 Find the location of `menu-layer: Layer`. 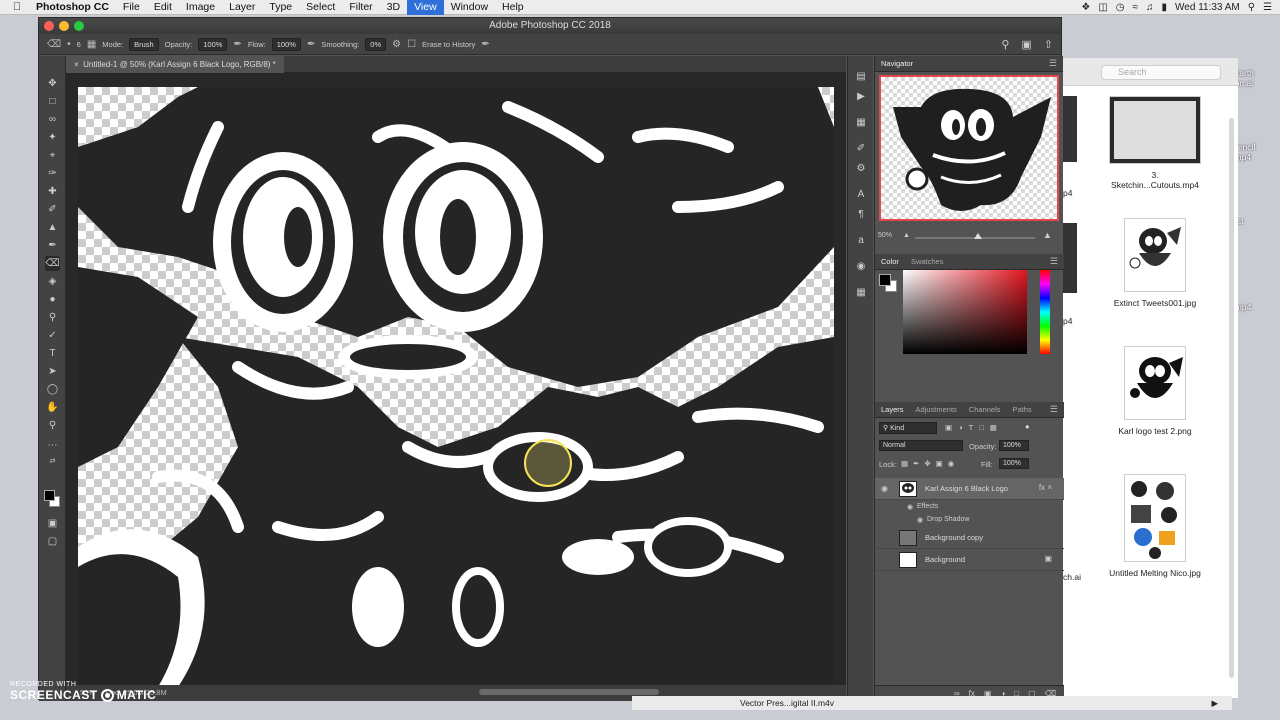

menu-layer: Layer is located at coordinates (242, 7).